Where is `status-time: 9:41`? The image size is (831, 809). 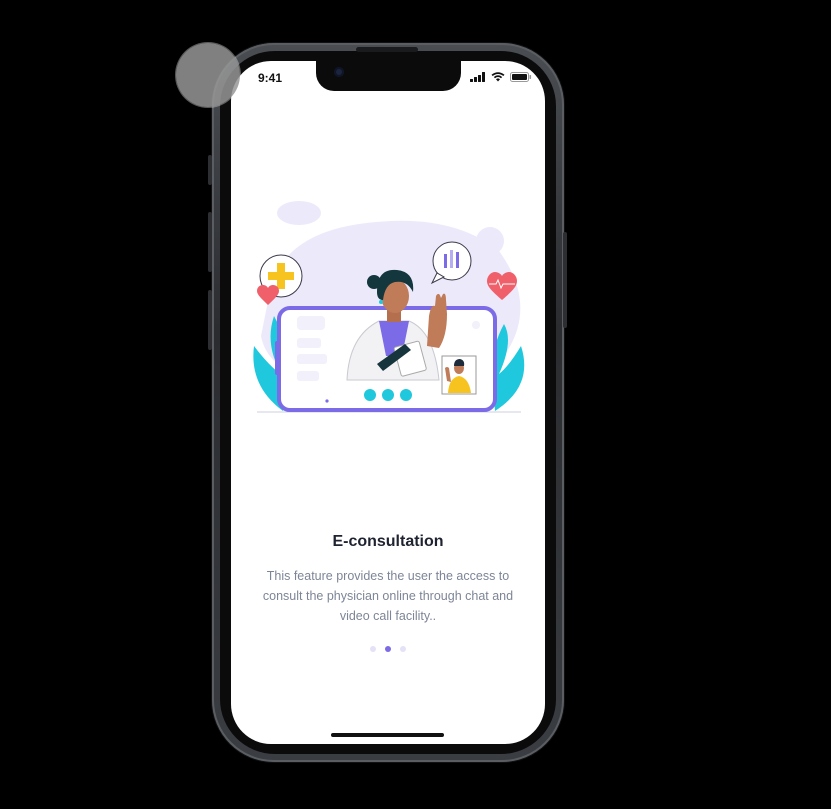
status-time: 9:41 is located at coordinates (270, 78).